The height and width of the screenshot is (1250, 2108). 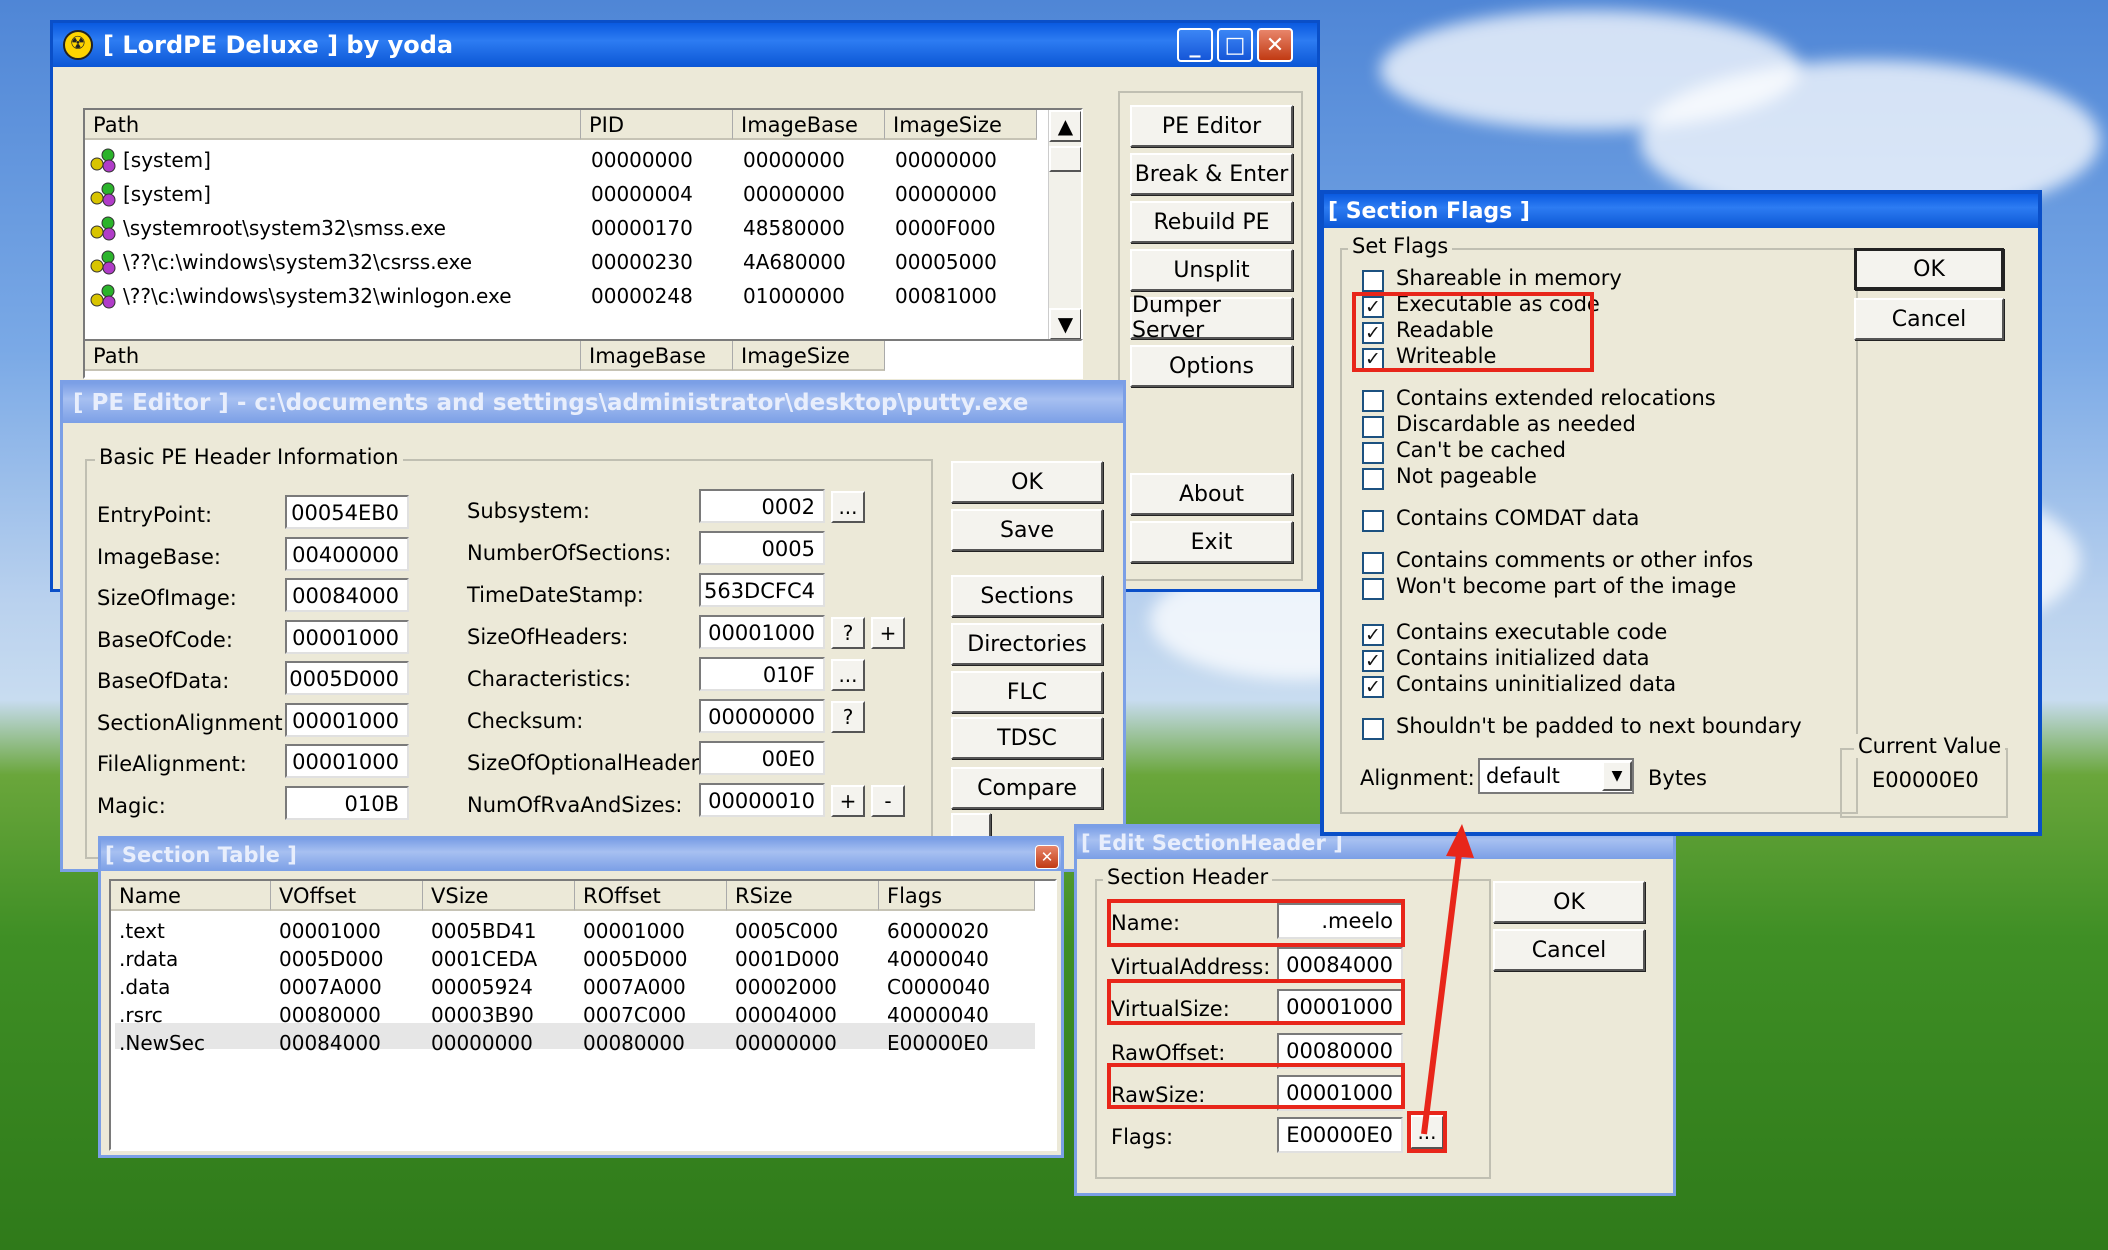 What do you see at coordinates (1195, 45) in the screenshot?
I see `minimize-icon: _` at bounding box center [1195, 45].